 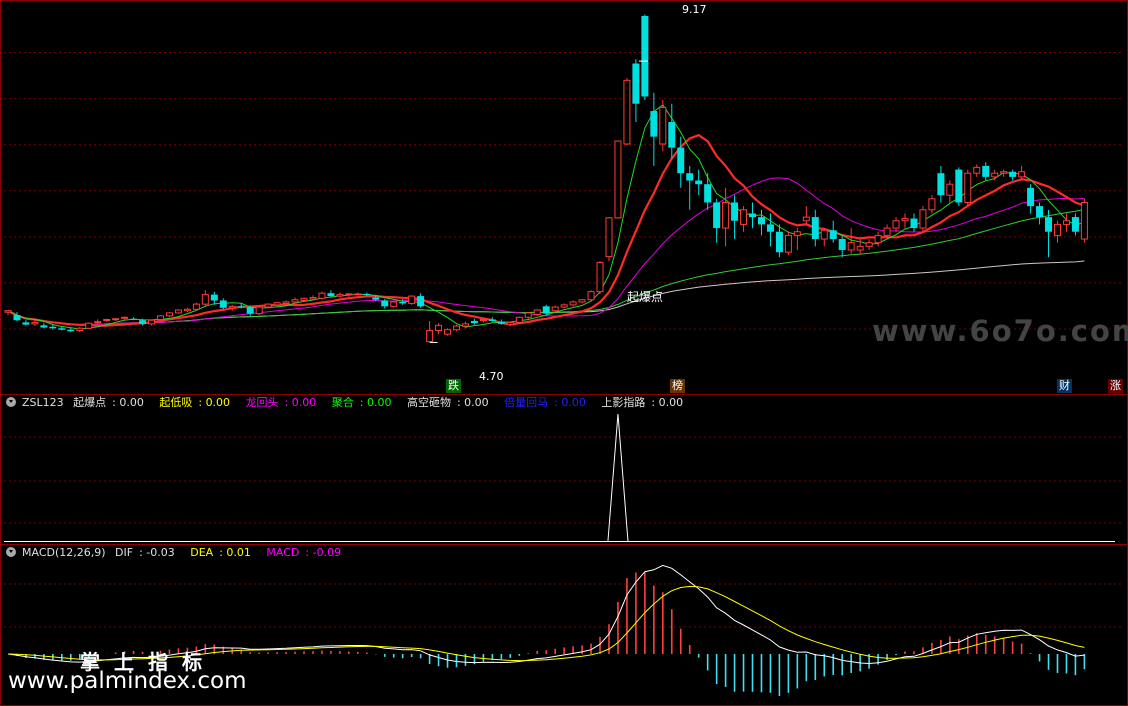 What do you see at coordinates (491, 376) in the screenshot?
I see `low-price-label: 4.70` at bounding box center [491, 376].